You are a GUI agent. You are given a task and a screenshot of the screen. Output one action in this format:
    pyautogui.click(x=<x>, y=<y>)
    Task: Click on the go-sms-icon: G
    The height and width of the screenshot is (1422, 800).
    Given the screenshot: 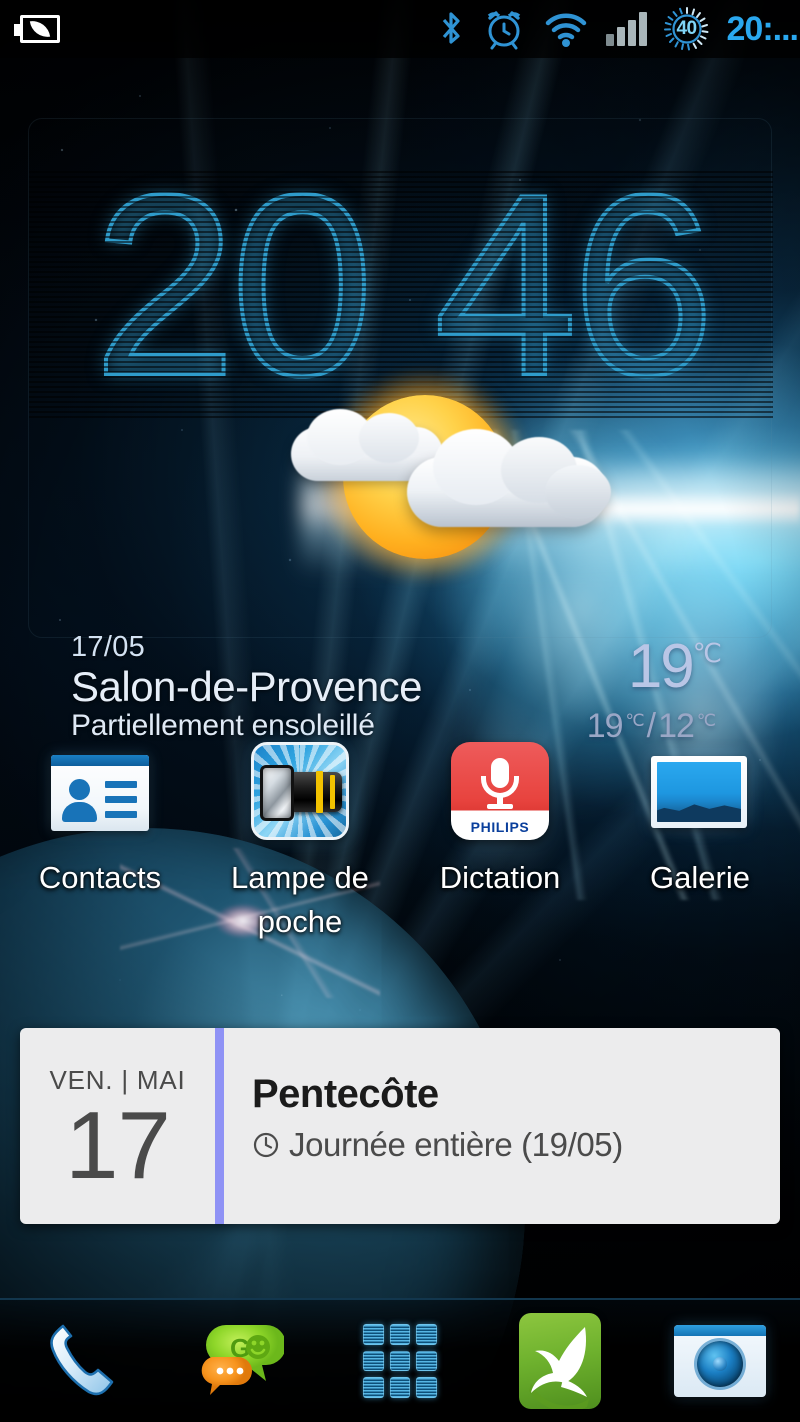 What is the action you would take?
    pyautogui.click(x=241, y=1361)
    